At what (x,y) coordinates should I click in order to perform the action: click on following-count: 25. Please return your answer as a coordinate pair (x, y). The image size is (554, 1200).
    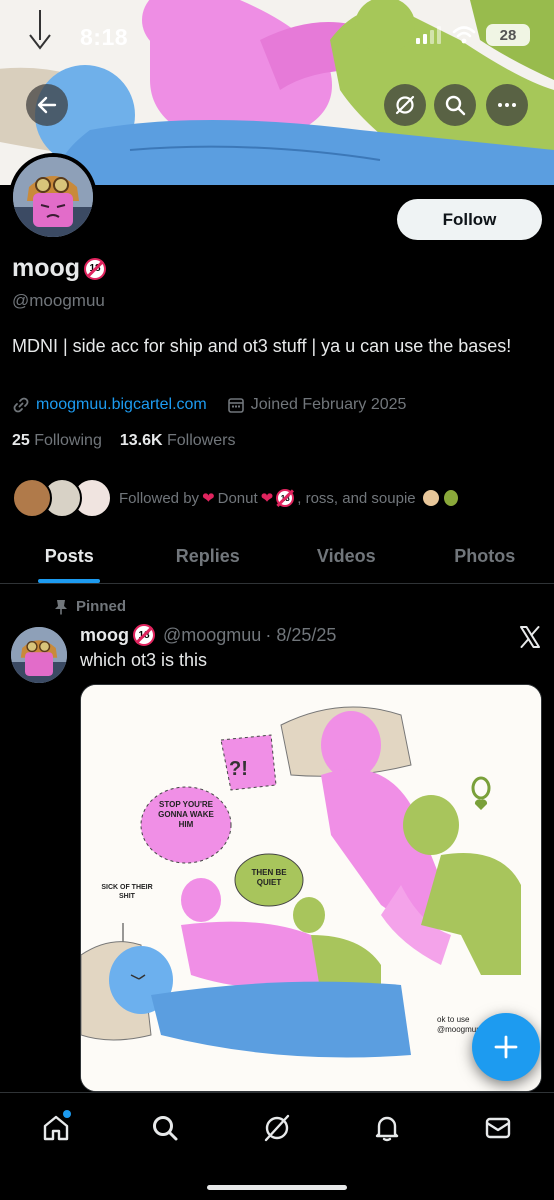
    Looking at the image, I should click on (21, 440).